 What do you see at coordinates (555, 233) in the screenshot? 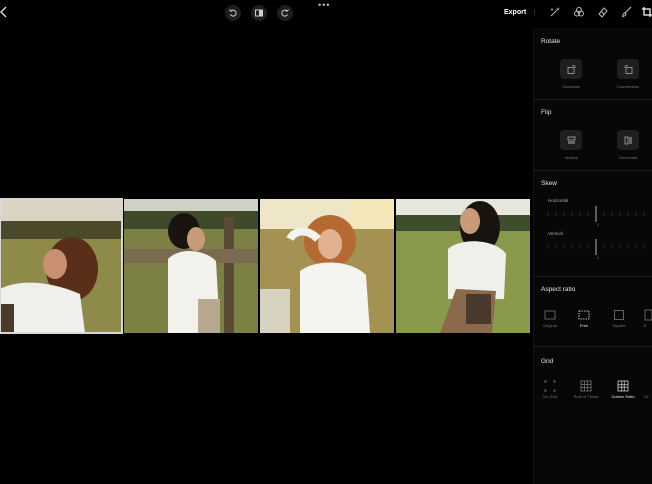
I see `skew-vertical-label: Vertical` at bounding box center [555, 233].